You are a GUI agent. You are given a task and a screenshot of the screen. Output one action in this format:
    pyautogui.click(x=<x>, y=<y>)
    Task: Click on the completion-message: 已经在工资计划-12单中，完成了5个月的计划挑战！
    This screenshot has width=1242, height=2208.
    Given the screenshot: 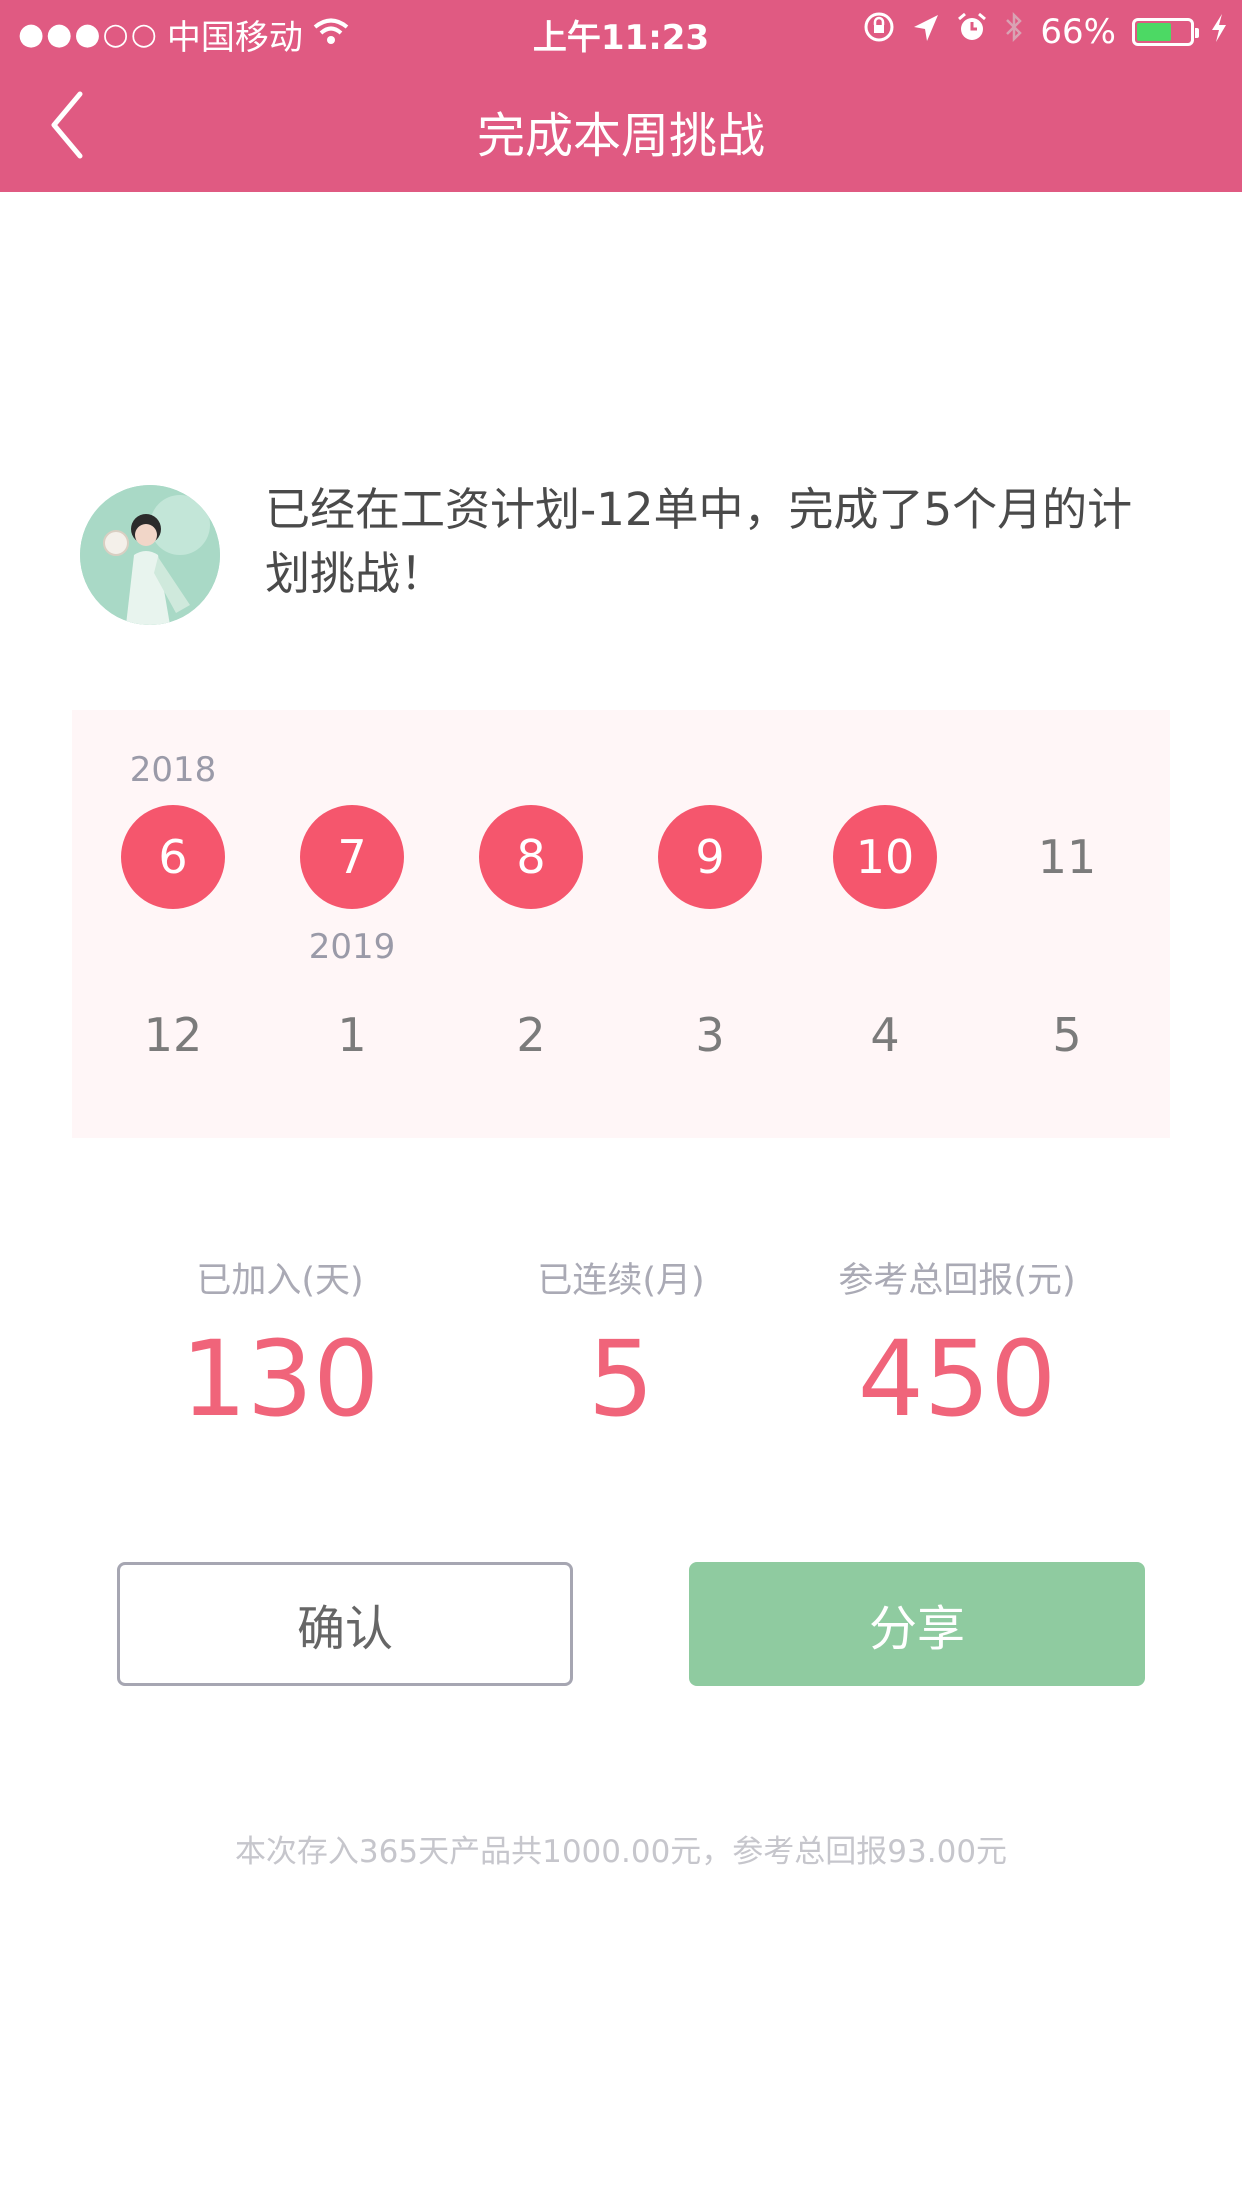 What is the action you would take?
    pyautogui.click(x=699, y=541)
    